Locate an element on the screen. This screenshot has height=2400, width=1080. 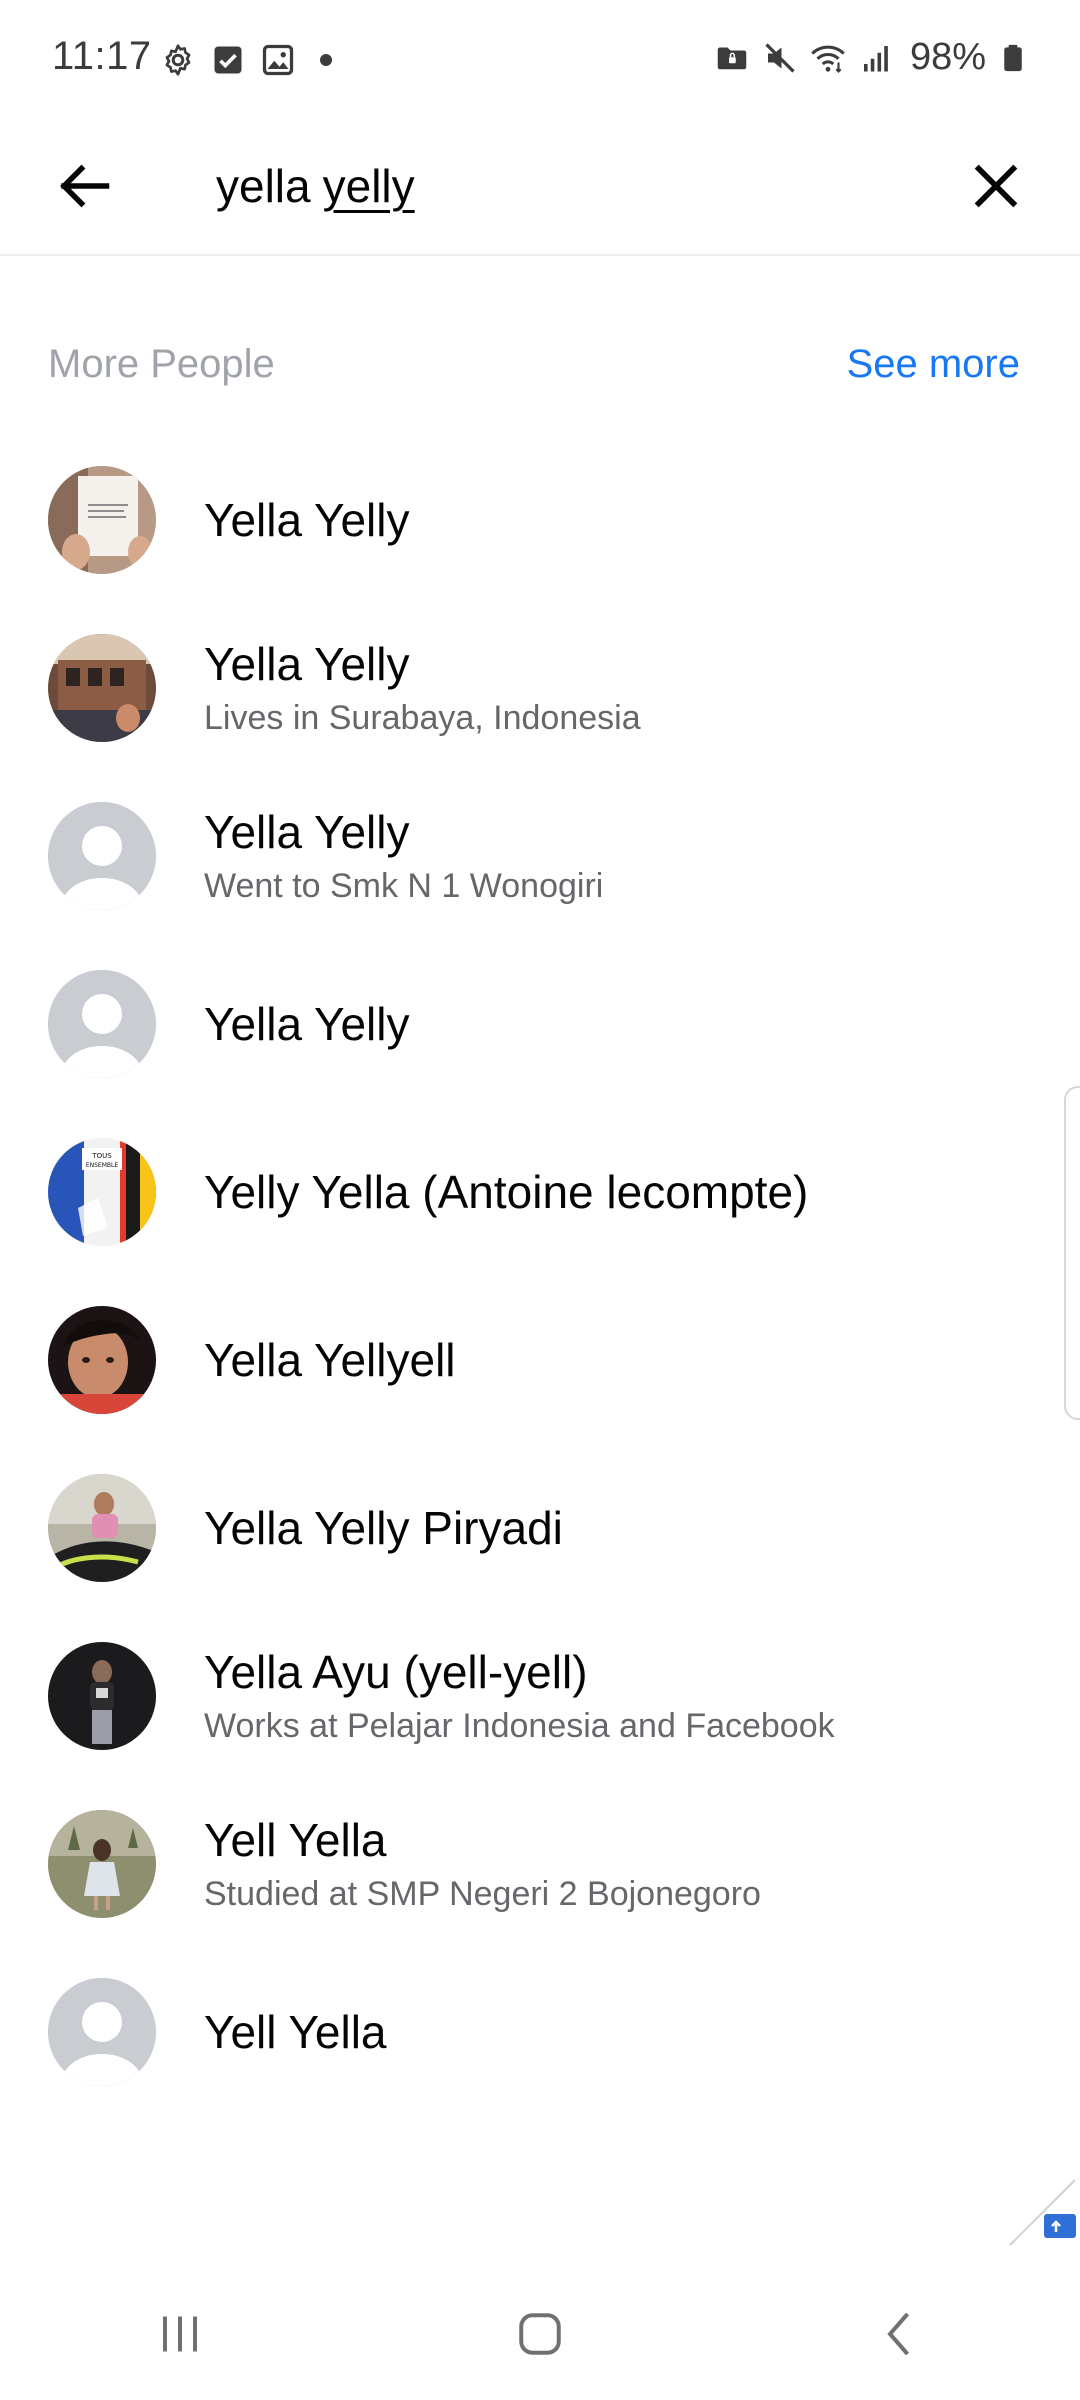
status-system-icons: 98% is located at coordinates (871, 57).